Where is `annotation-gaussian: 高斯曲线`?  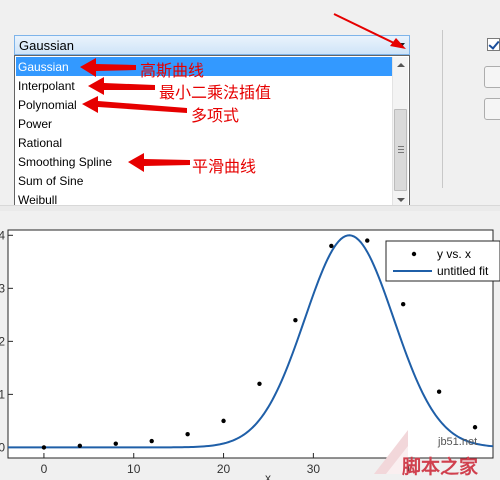
annotation-gaussian: 高斯曲线 is located at coordinates (172, 70).